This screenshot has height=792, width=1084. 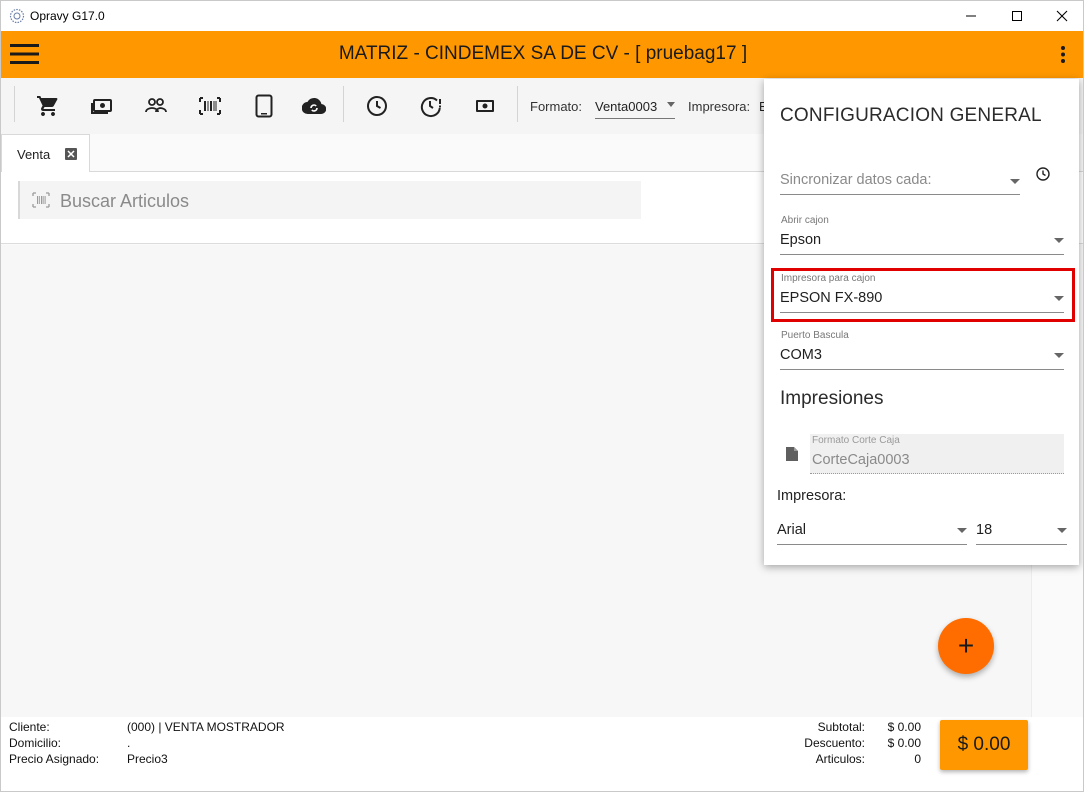 I want to click on cash-icon, so click(x=101, y=106).